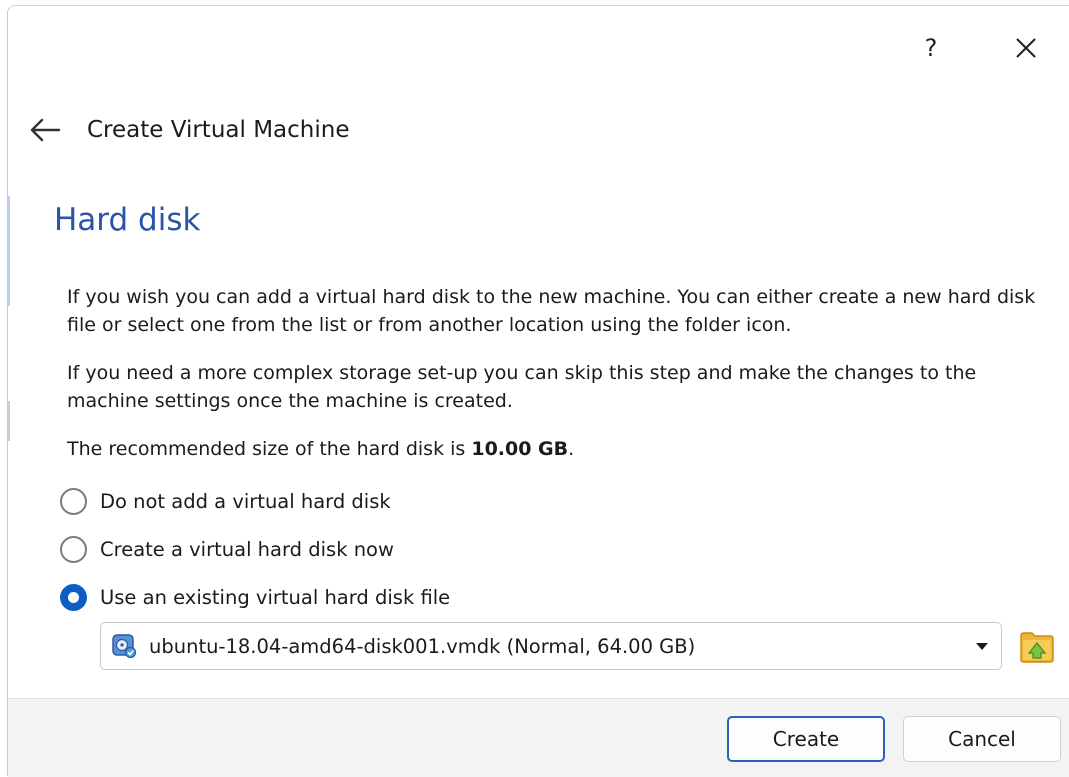 The image size is (1069, 777). Describe the element at coordinates (806, 739) in the screenshot. I see `create-button: Create` at that location.